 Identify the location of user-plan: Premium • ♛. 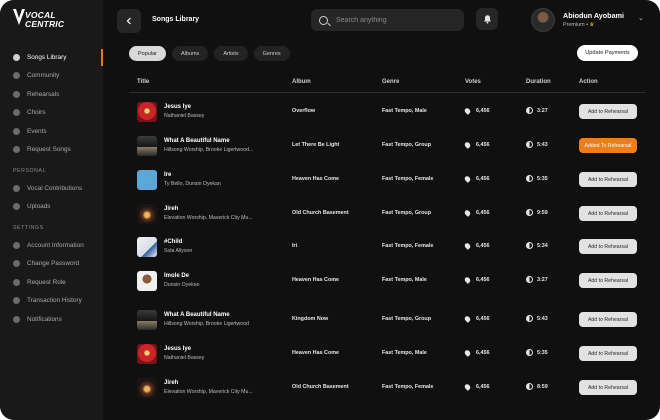
(578, 25).